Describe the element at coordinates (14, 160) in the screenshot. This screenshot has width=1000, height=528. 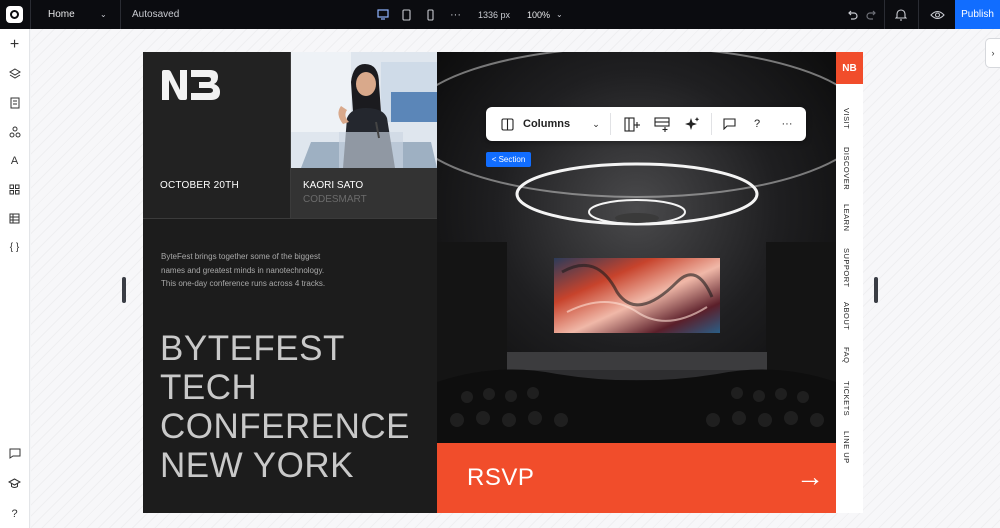
I see `theme-fonts-icon: A` at that location.